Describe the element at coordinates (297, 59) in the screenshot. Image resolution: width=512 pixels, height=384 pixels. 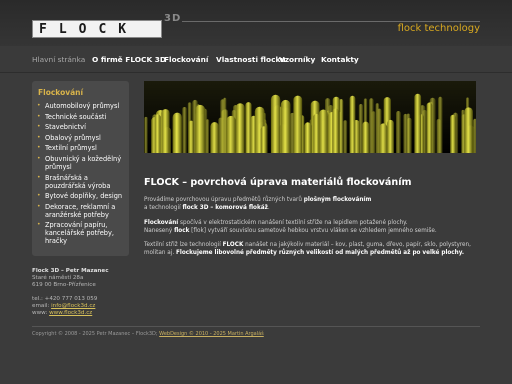
I see `nav-item-samples: Vzorníky` at that location.